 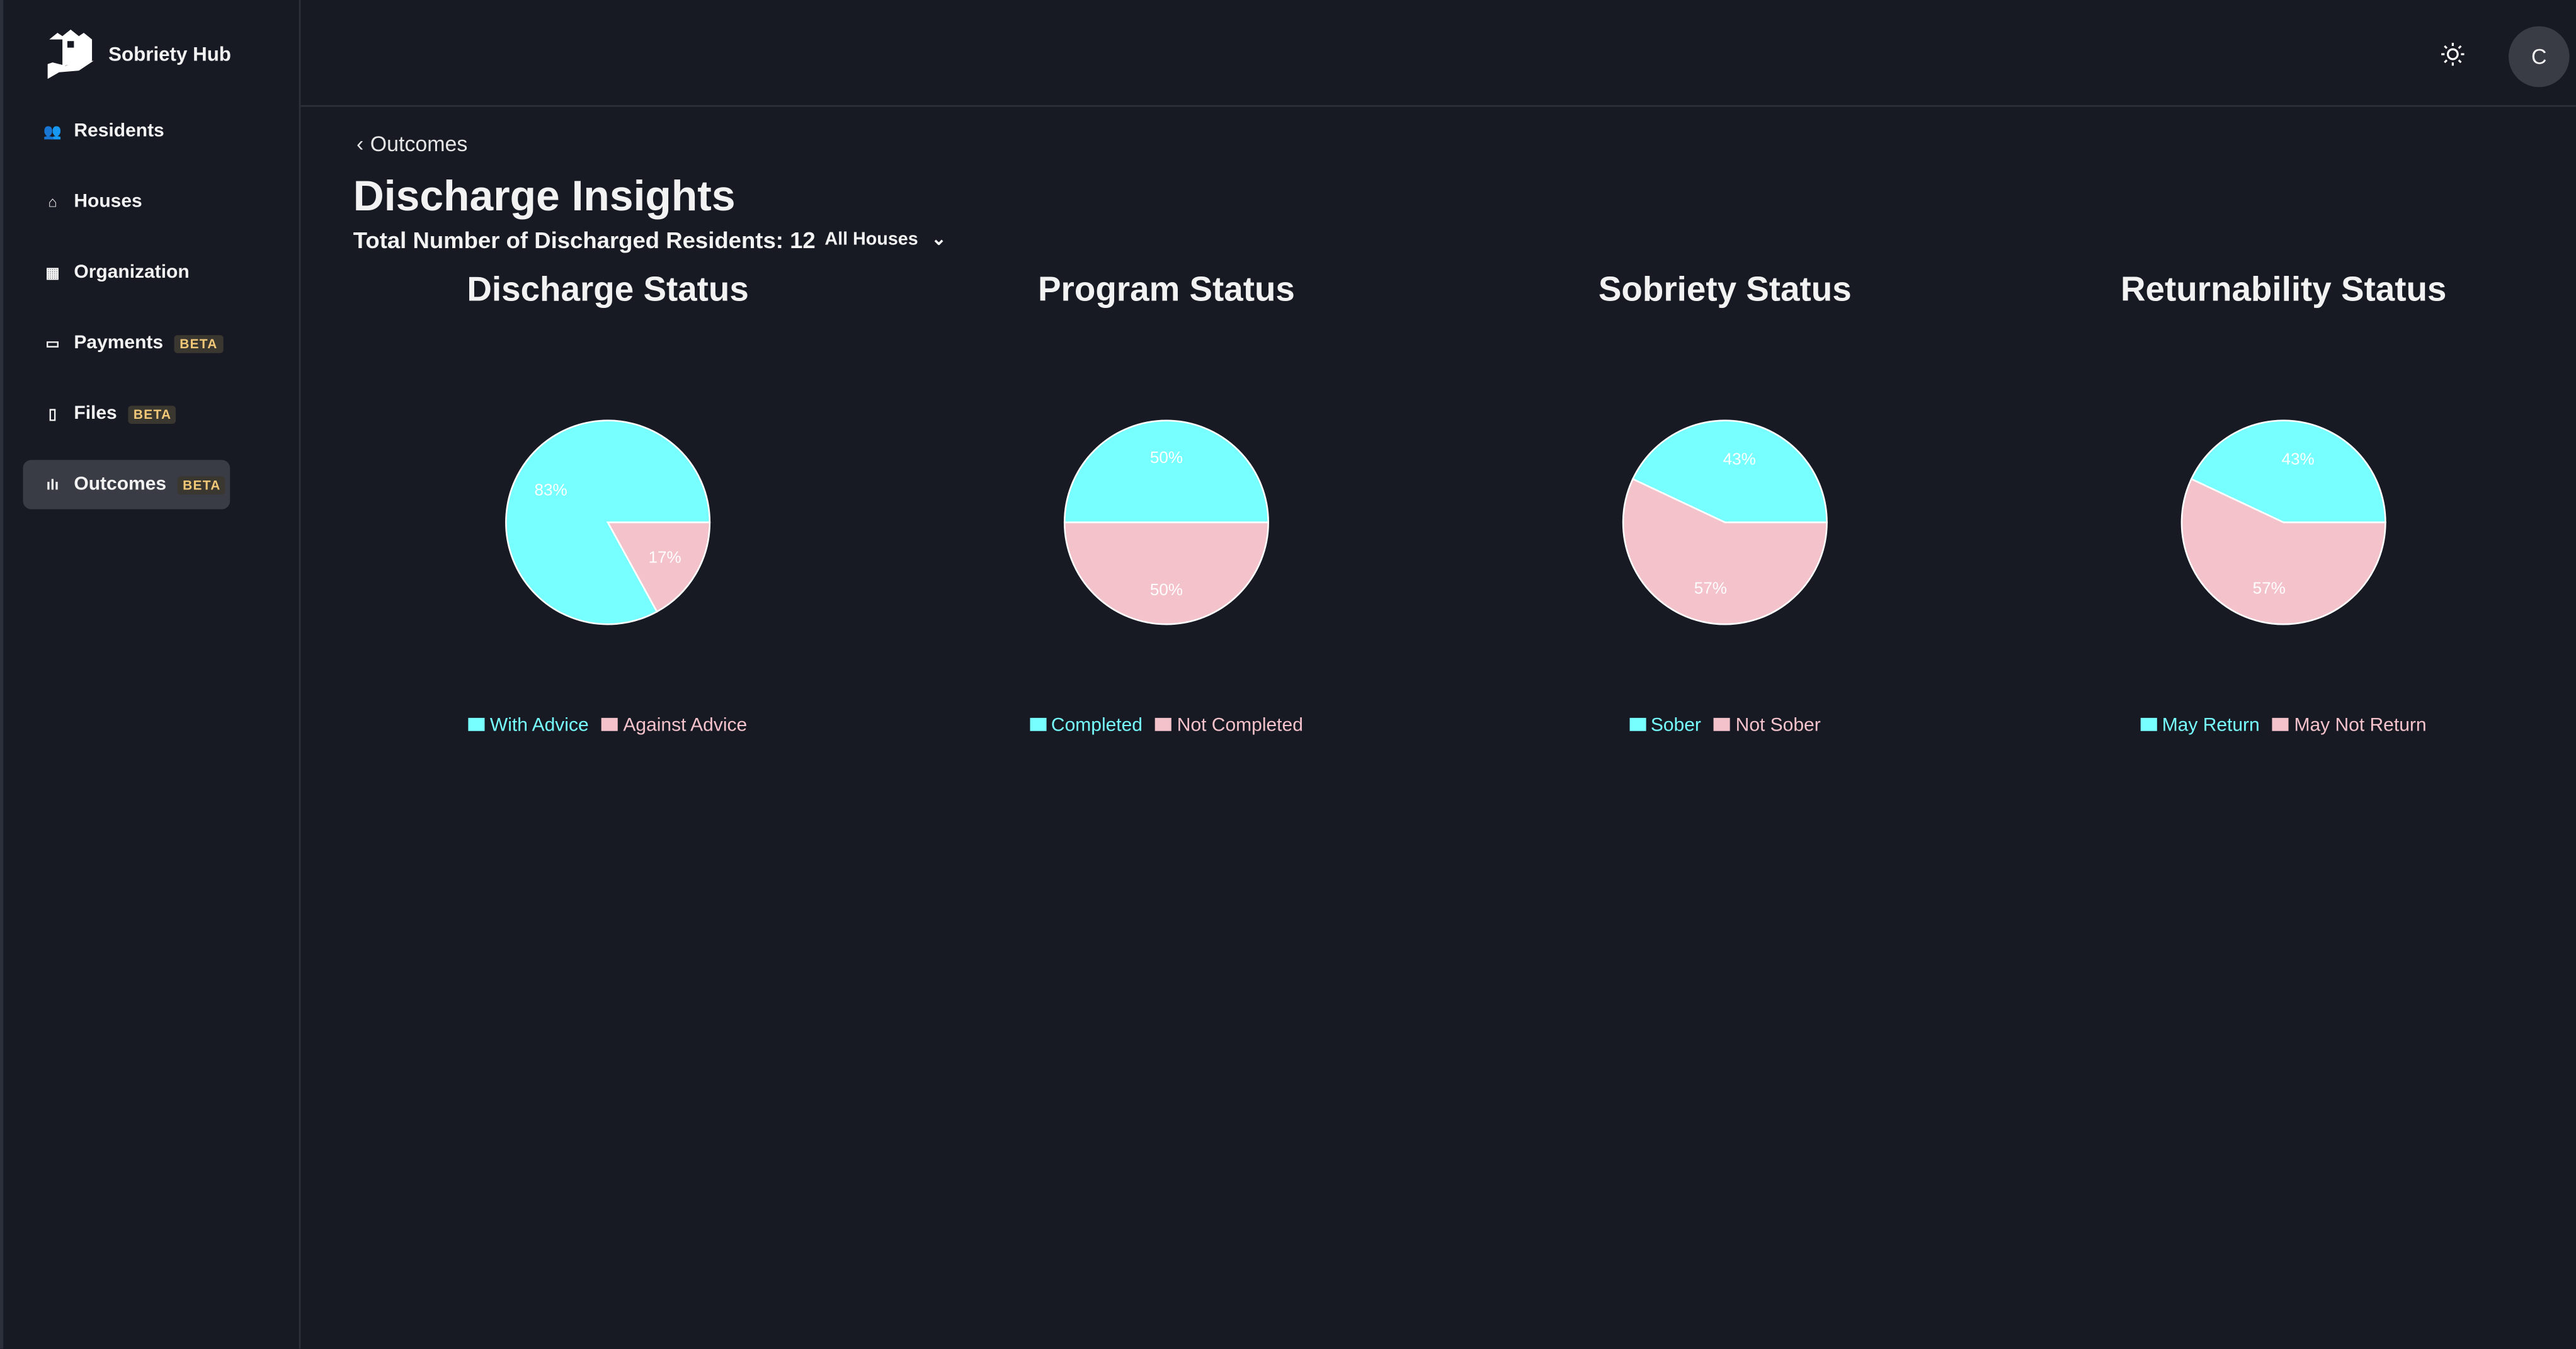 What do you see at coordinates (685, 726) in the screenshot?
I see `legend-label: Against Advice` at bounding box center [685, 726].